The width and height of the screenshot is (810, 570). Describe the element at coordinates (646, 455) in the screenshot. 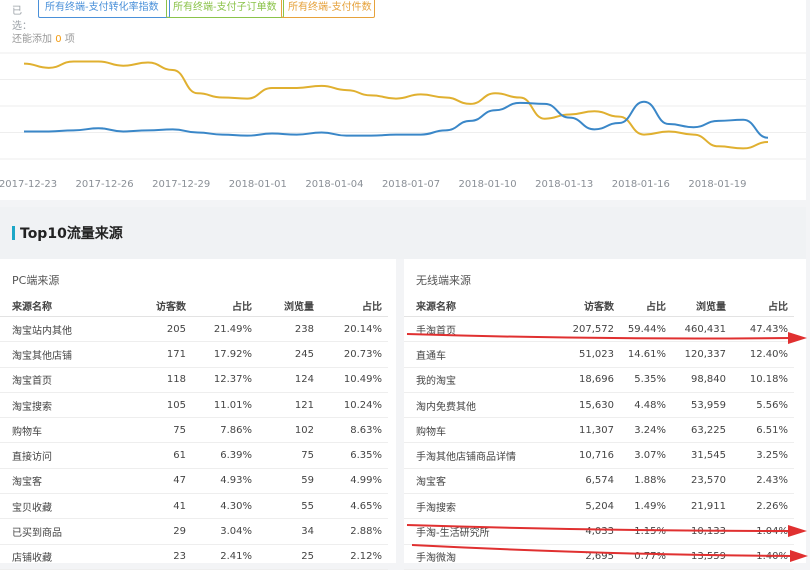

I see `value-cell: 3.07%` at that location.